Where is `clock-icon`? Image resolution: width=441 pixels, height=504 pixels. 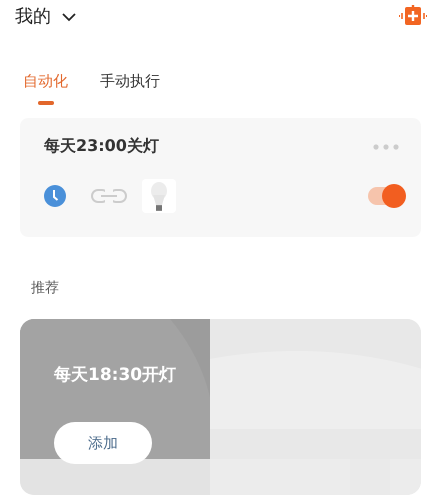 clock-icon is located at coordinates (55, 196).